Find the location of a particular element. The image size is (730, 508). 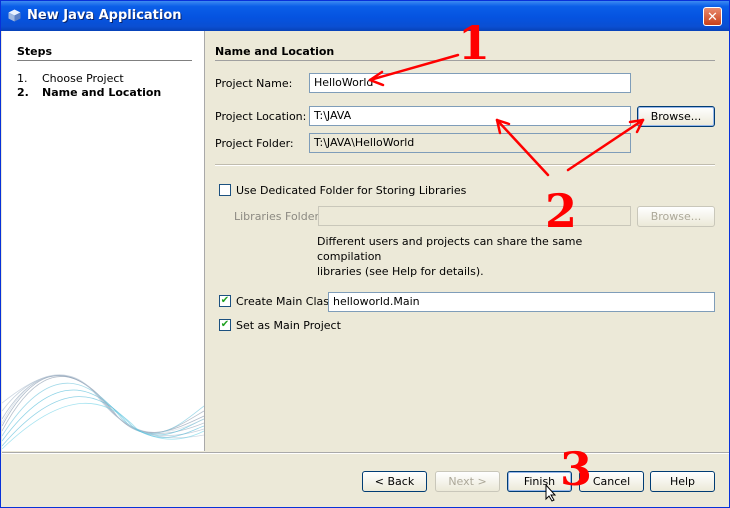

annotation-number-2: 2 is located at coordinates (561, 211).